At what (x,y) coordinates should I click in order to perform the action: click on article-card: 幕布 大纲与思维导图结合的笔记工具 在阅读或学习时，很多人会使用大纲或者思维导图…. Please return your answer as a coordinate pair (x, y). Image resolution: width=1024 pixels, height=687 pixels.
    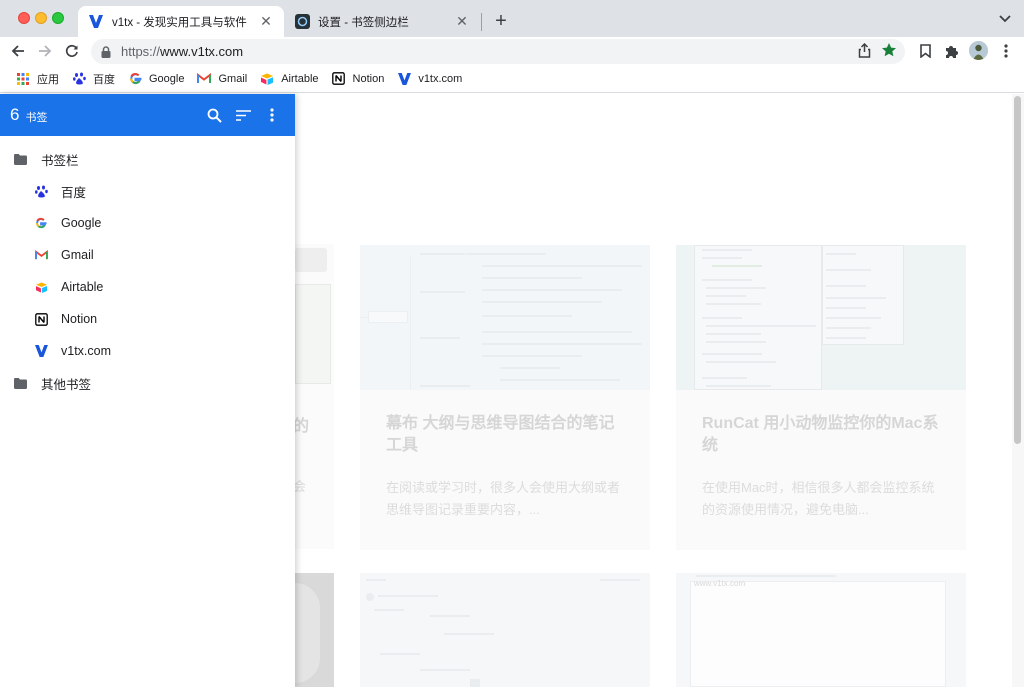
    Looking at the image, I should click on (505, 397).